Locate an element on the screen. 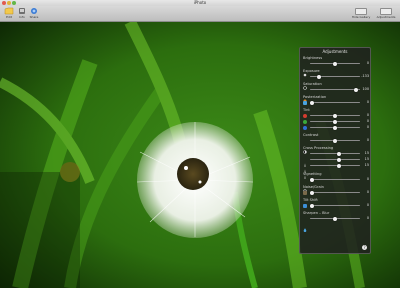 This screenshot has width=400, height=288. aperture-icon is located at coordinates (305, 82).